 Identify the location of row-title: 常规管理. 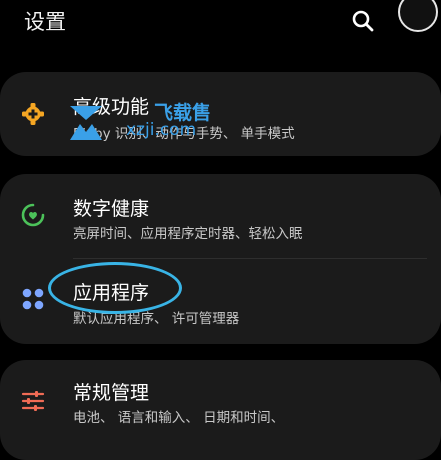
(111, 393).